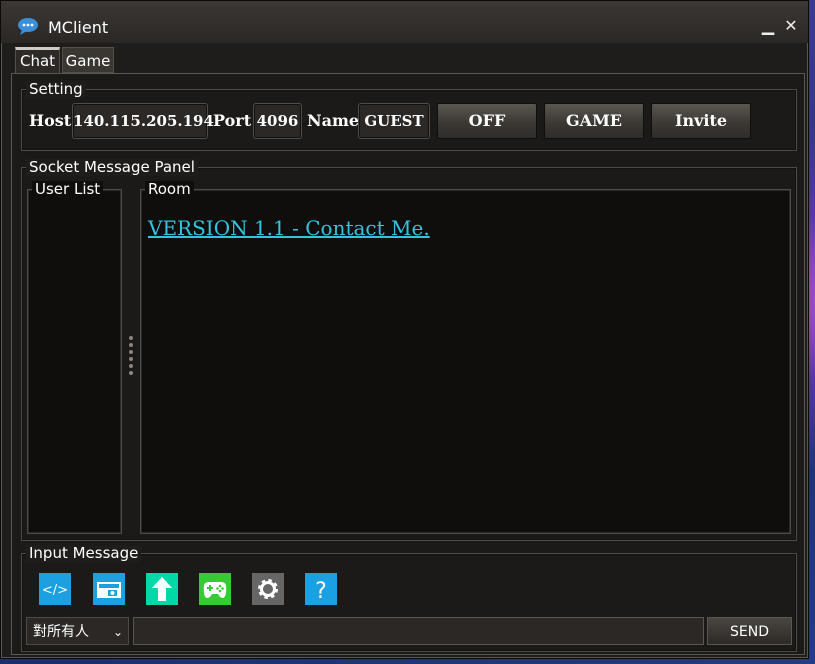 The width and height of the screenshot is (815, 664). What do you see at coordinates (404, 22) in the screenshot?
I see `title-bar: MClient ▁ ✕` at bounding box center [404, 22].